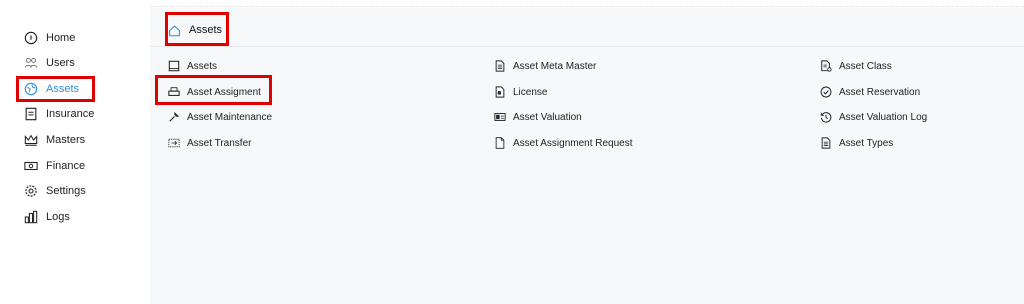 The height and width of the screenshot is (304, 1024). Describe the element at coordinates (174, 143) in the screenshot. I see `transfer-icon` at that location.